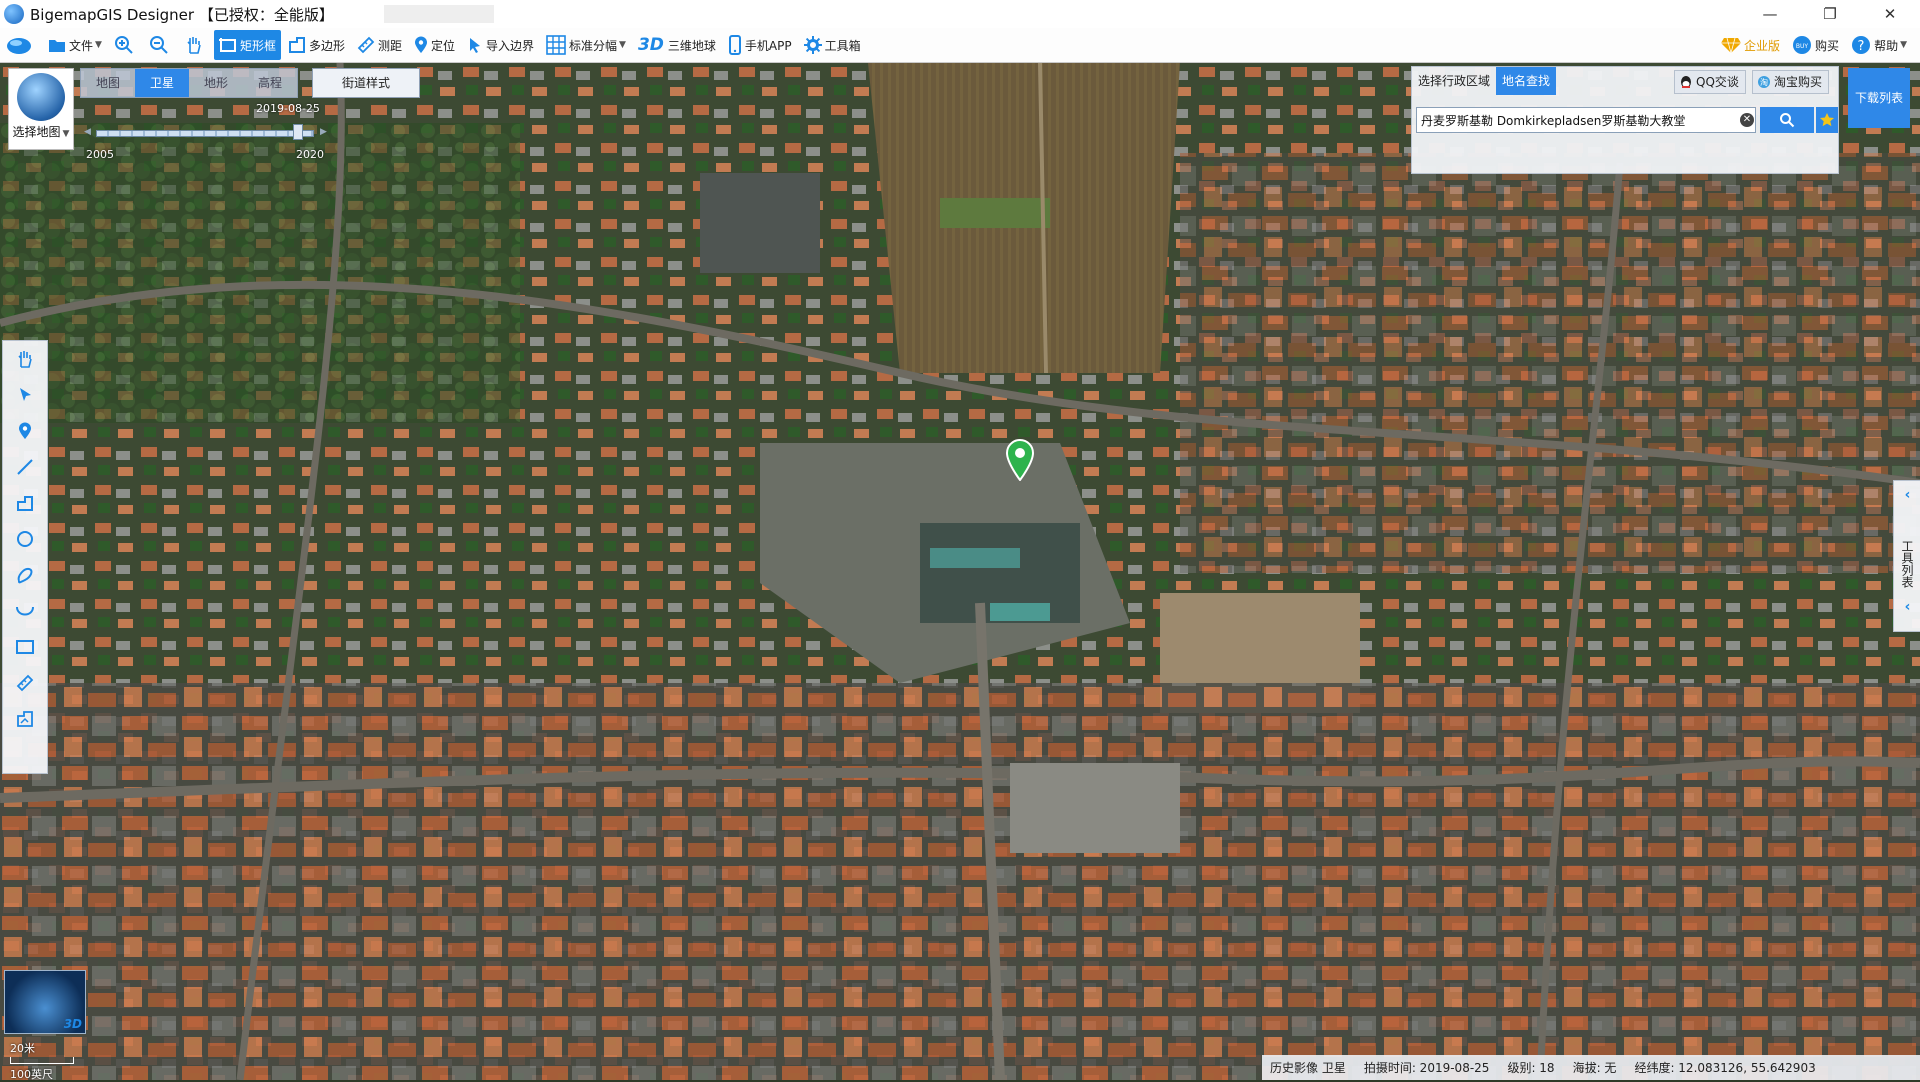  I want to click on import-boundary-button: 导入边界, so click(500, 45).